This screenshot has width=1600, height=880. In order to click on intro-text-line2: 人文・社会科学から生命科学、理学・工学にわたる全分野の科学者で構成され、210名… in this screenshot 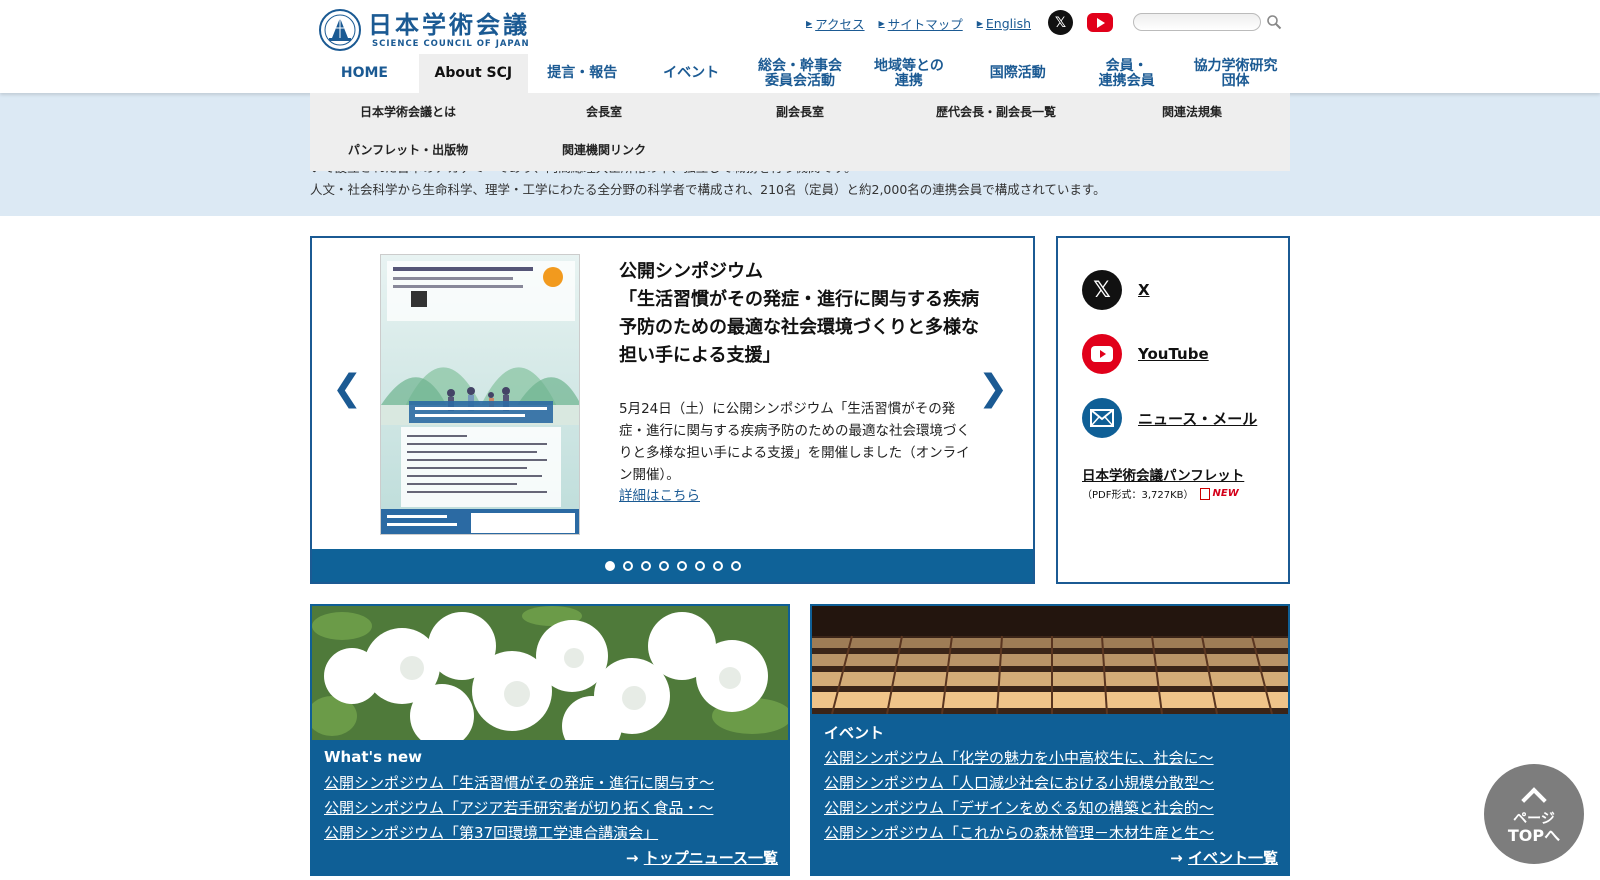, I will do `click(708, 189)`.